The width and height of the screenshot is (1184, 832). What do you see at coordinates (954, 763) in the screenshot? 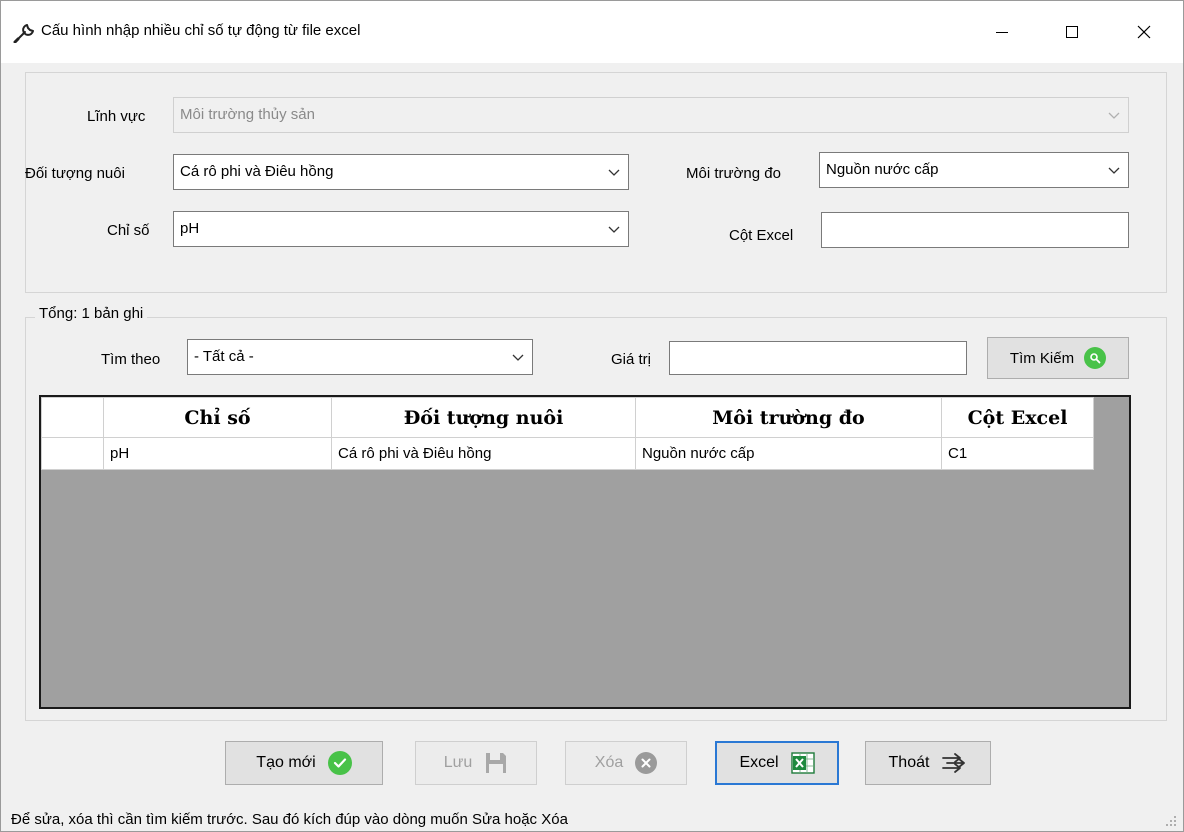
I see `exit-arrow-icon` at bounding box center [954, 763].